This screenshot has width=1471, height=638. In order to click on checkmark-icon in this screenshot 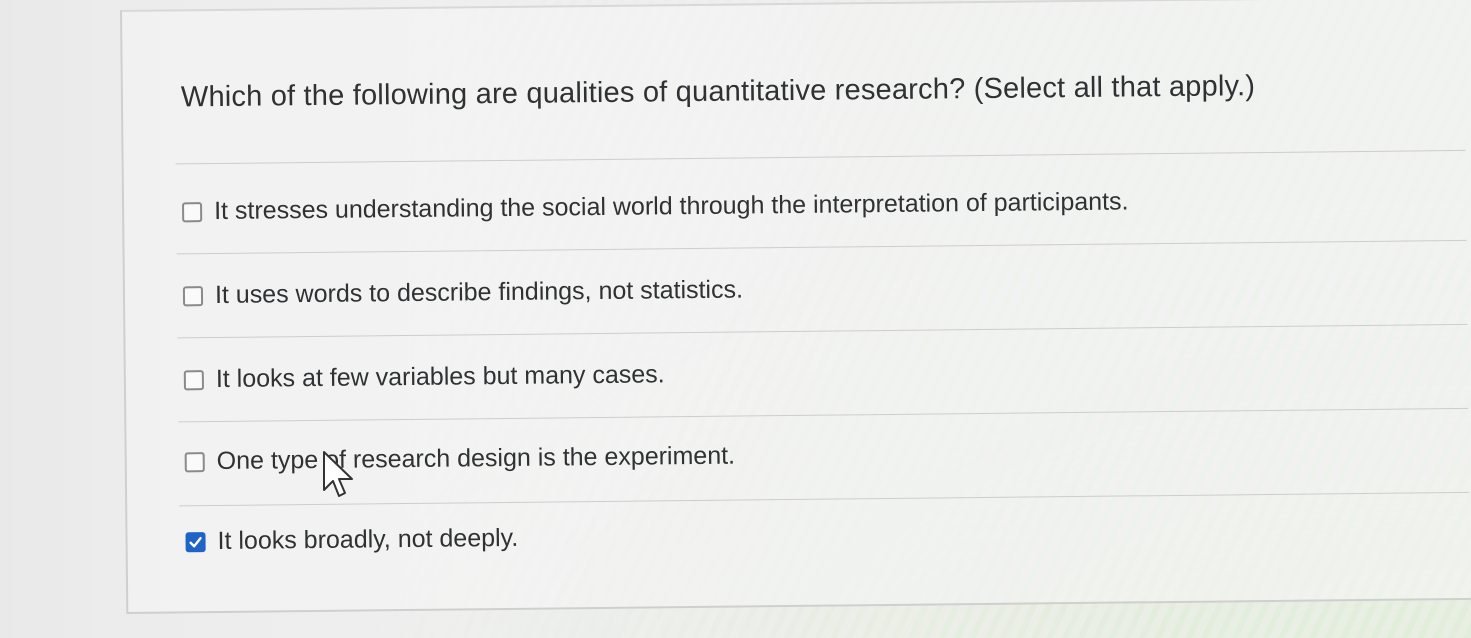, I will do `click(195, 541)`.